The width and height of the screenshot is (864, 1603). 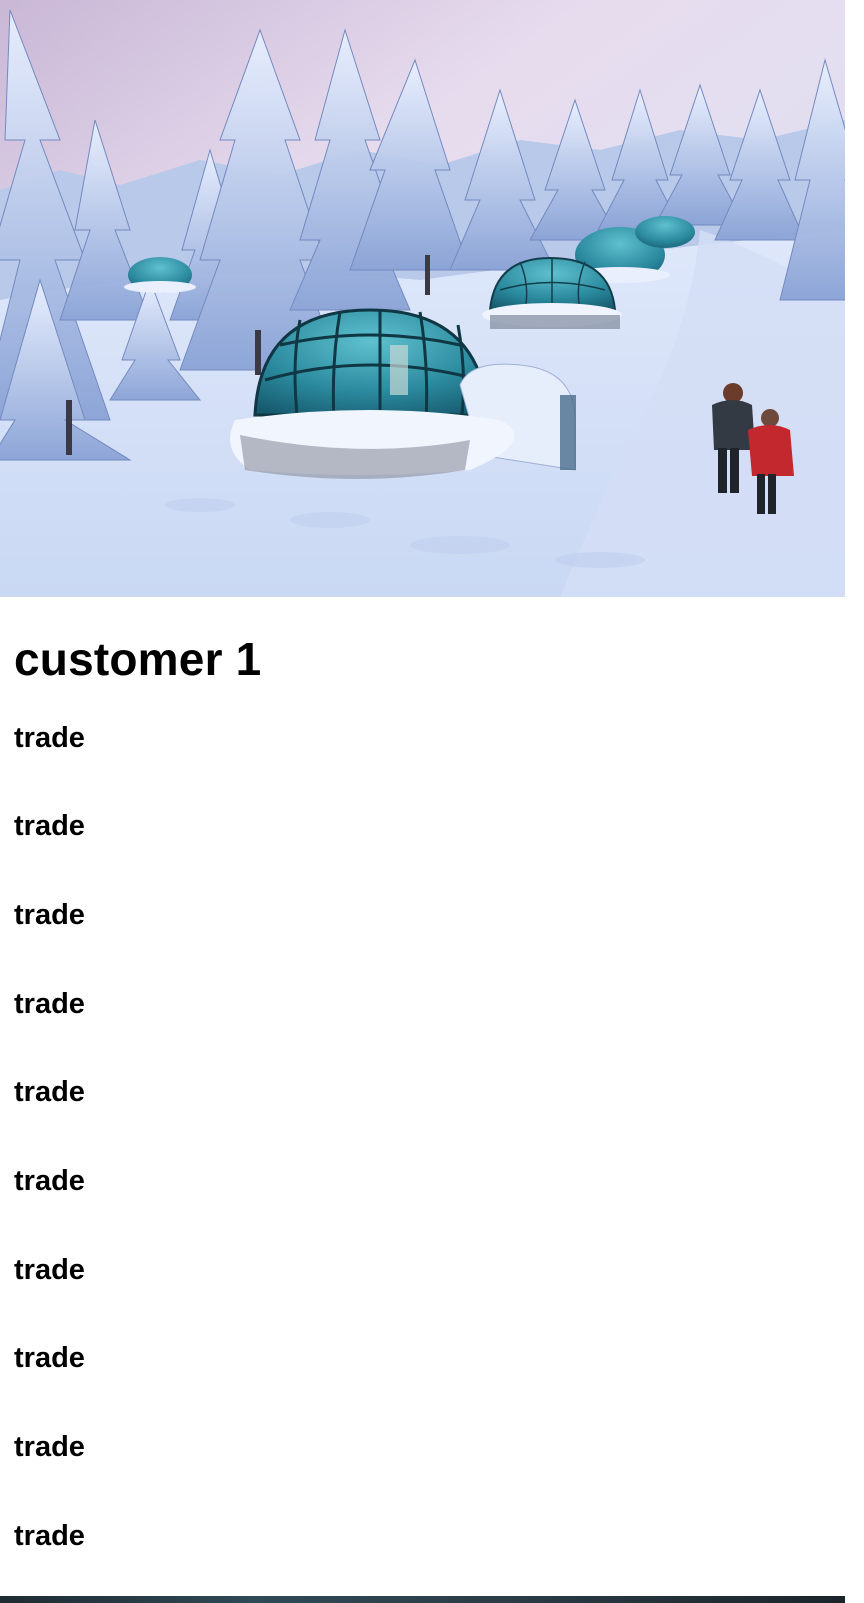 I want to click on next-image-edge, so click(x=422, y=1599).